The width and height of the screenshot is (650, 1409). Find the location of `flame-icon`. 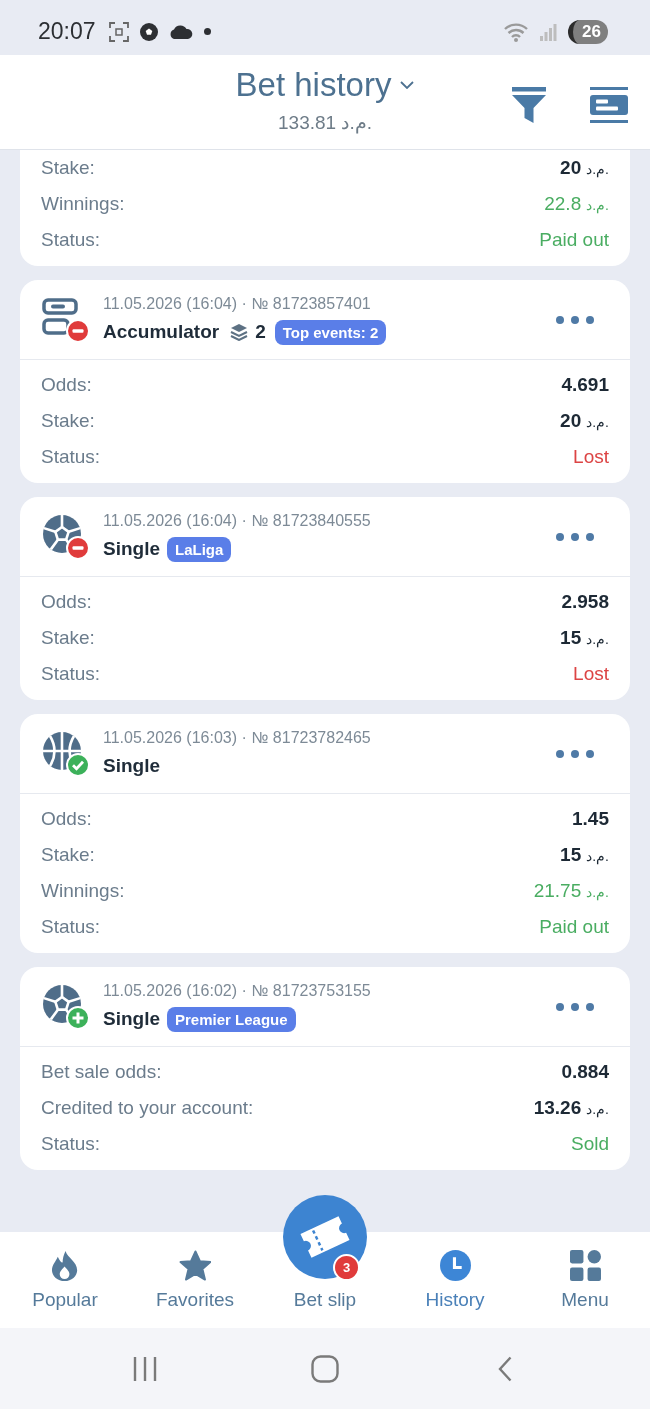

flame-icon is located at coordinates (65, 1265).